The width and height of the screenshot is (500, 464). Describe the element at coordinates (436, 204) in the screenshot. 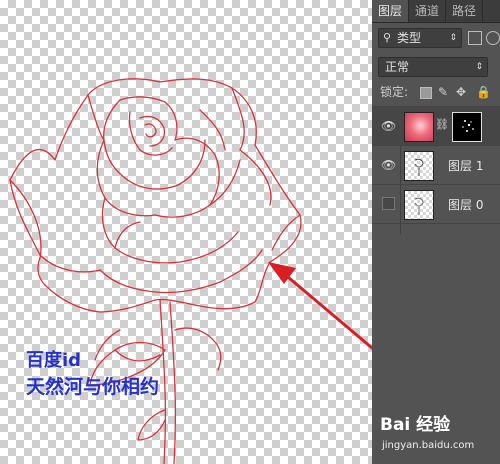

I see `layer-row-layer-0: 图层 0` at that location.